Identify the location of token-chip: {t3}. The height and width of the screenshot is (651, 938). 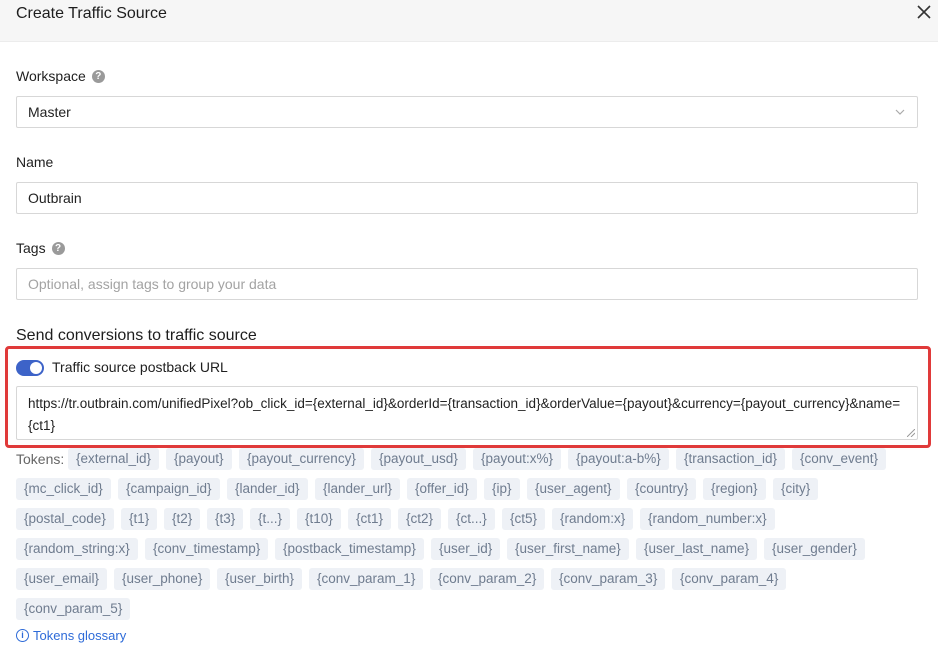
(225, 519).